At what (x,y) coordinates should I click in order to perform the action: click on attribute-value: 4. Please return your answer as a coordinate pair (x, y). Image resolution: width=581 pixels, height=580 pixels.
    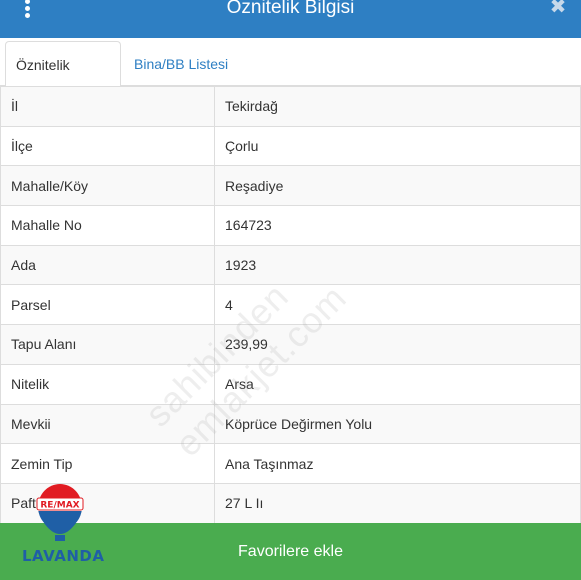
    Looking at the image, I should click on (397, 305).